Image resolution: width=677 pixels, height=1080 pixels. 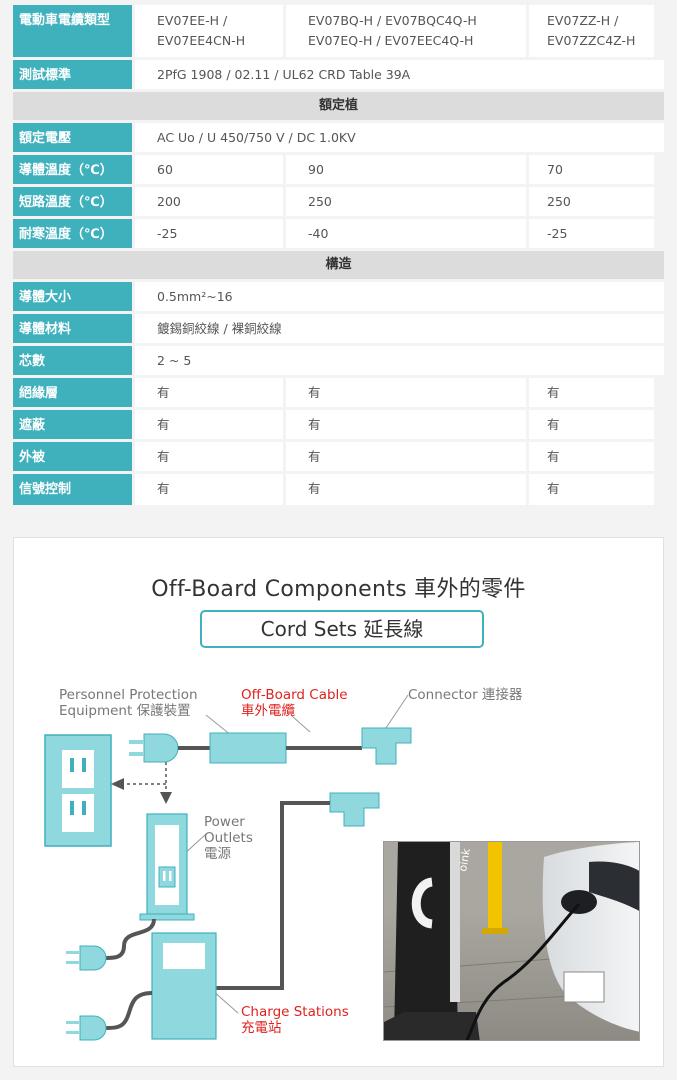 I want to click on row-value: 70, so click(x=591, y=169).